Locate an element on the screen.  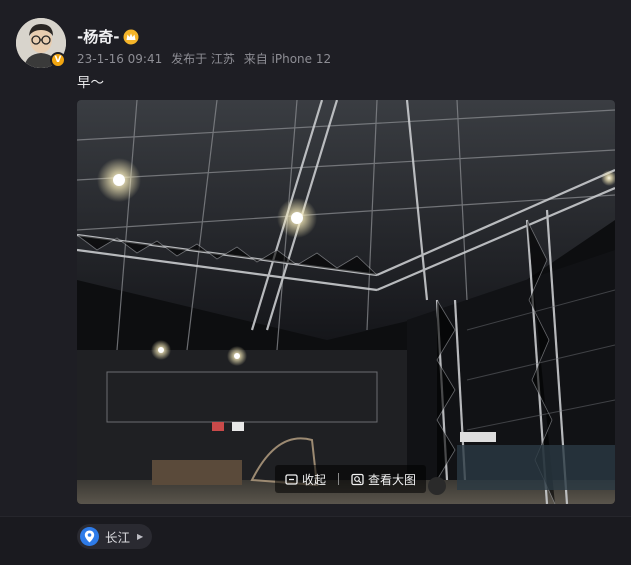
view-large-label: 查看大图 is located at coordinates (392, 479).